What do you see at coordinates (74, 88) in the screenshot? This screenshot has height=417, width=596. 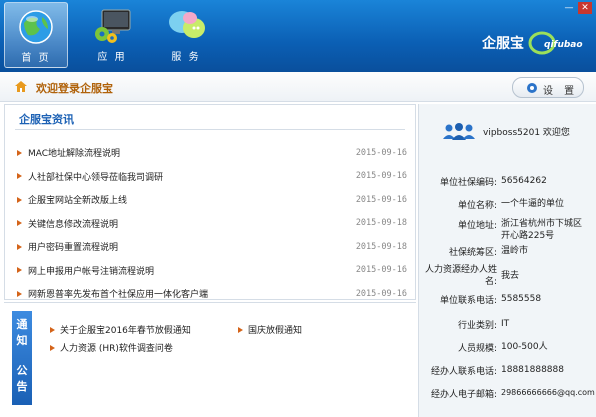 I see `welcome-message: 欢迎登录企服宝` at bounding box center [74, 88].